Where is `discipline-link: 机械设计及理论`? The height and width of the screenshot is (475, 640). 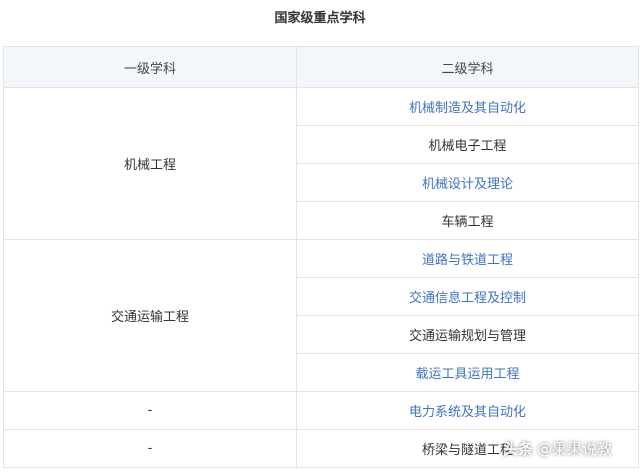
discipline-link: 机械设计及理论 is located at coordinates (467, 184).